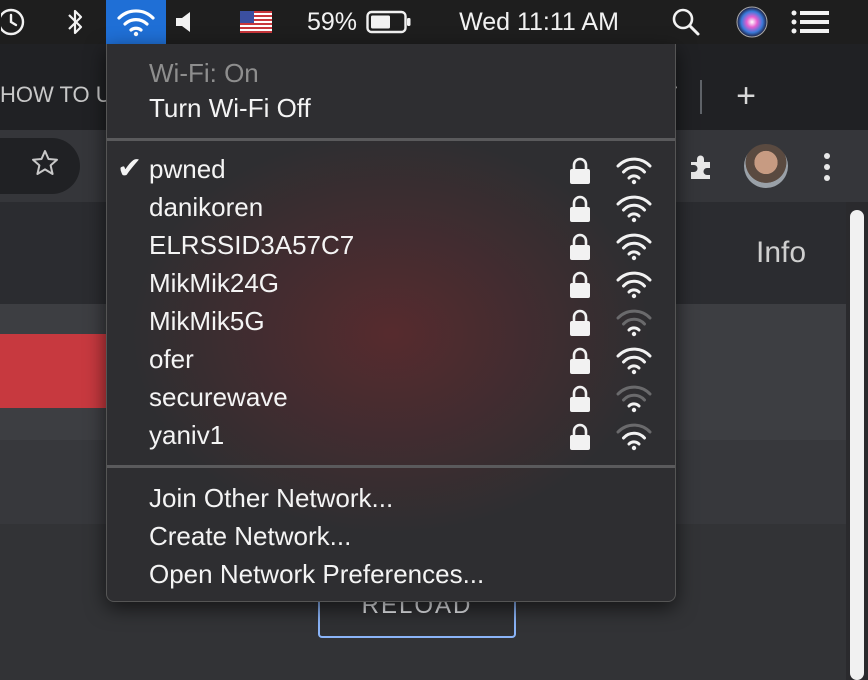  What do you see at coordinates (187, 435) in the screenshot?
I see `network-name: yaniv1` at bounding box center [187, 435].